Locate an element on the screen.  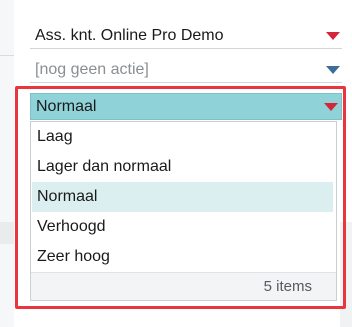
background-panel-left is located at coordinates (7, 233).